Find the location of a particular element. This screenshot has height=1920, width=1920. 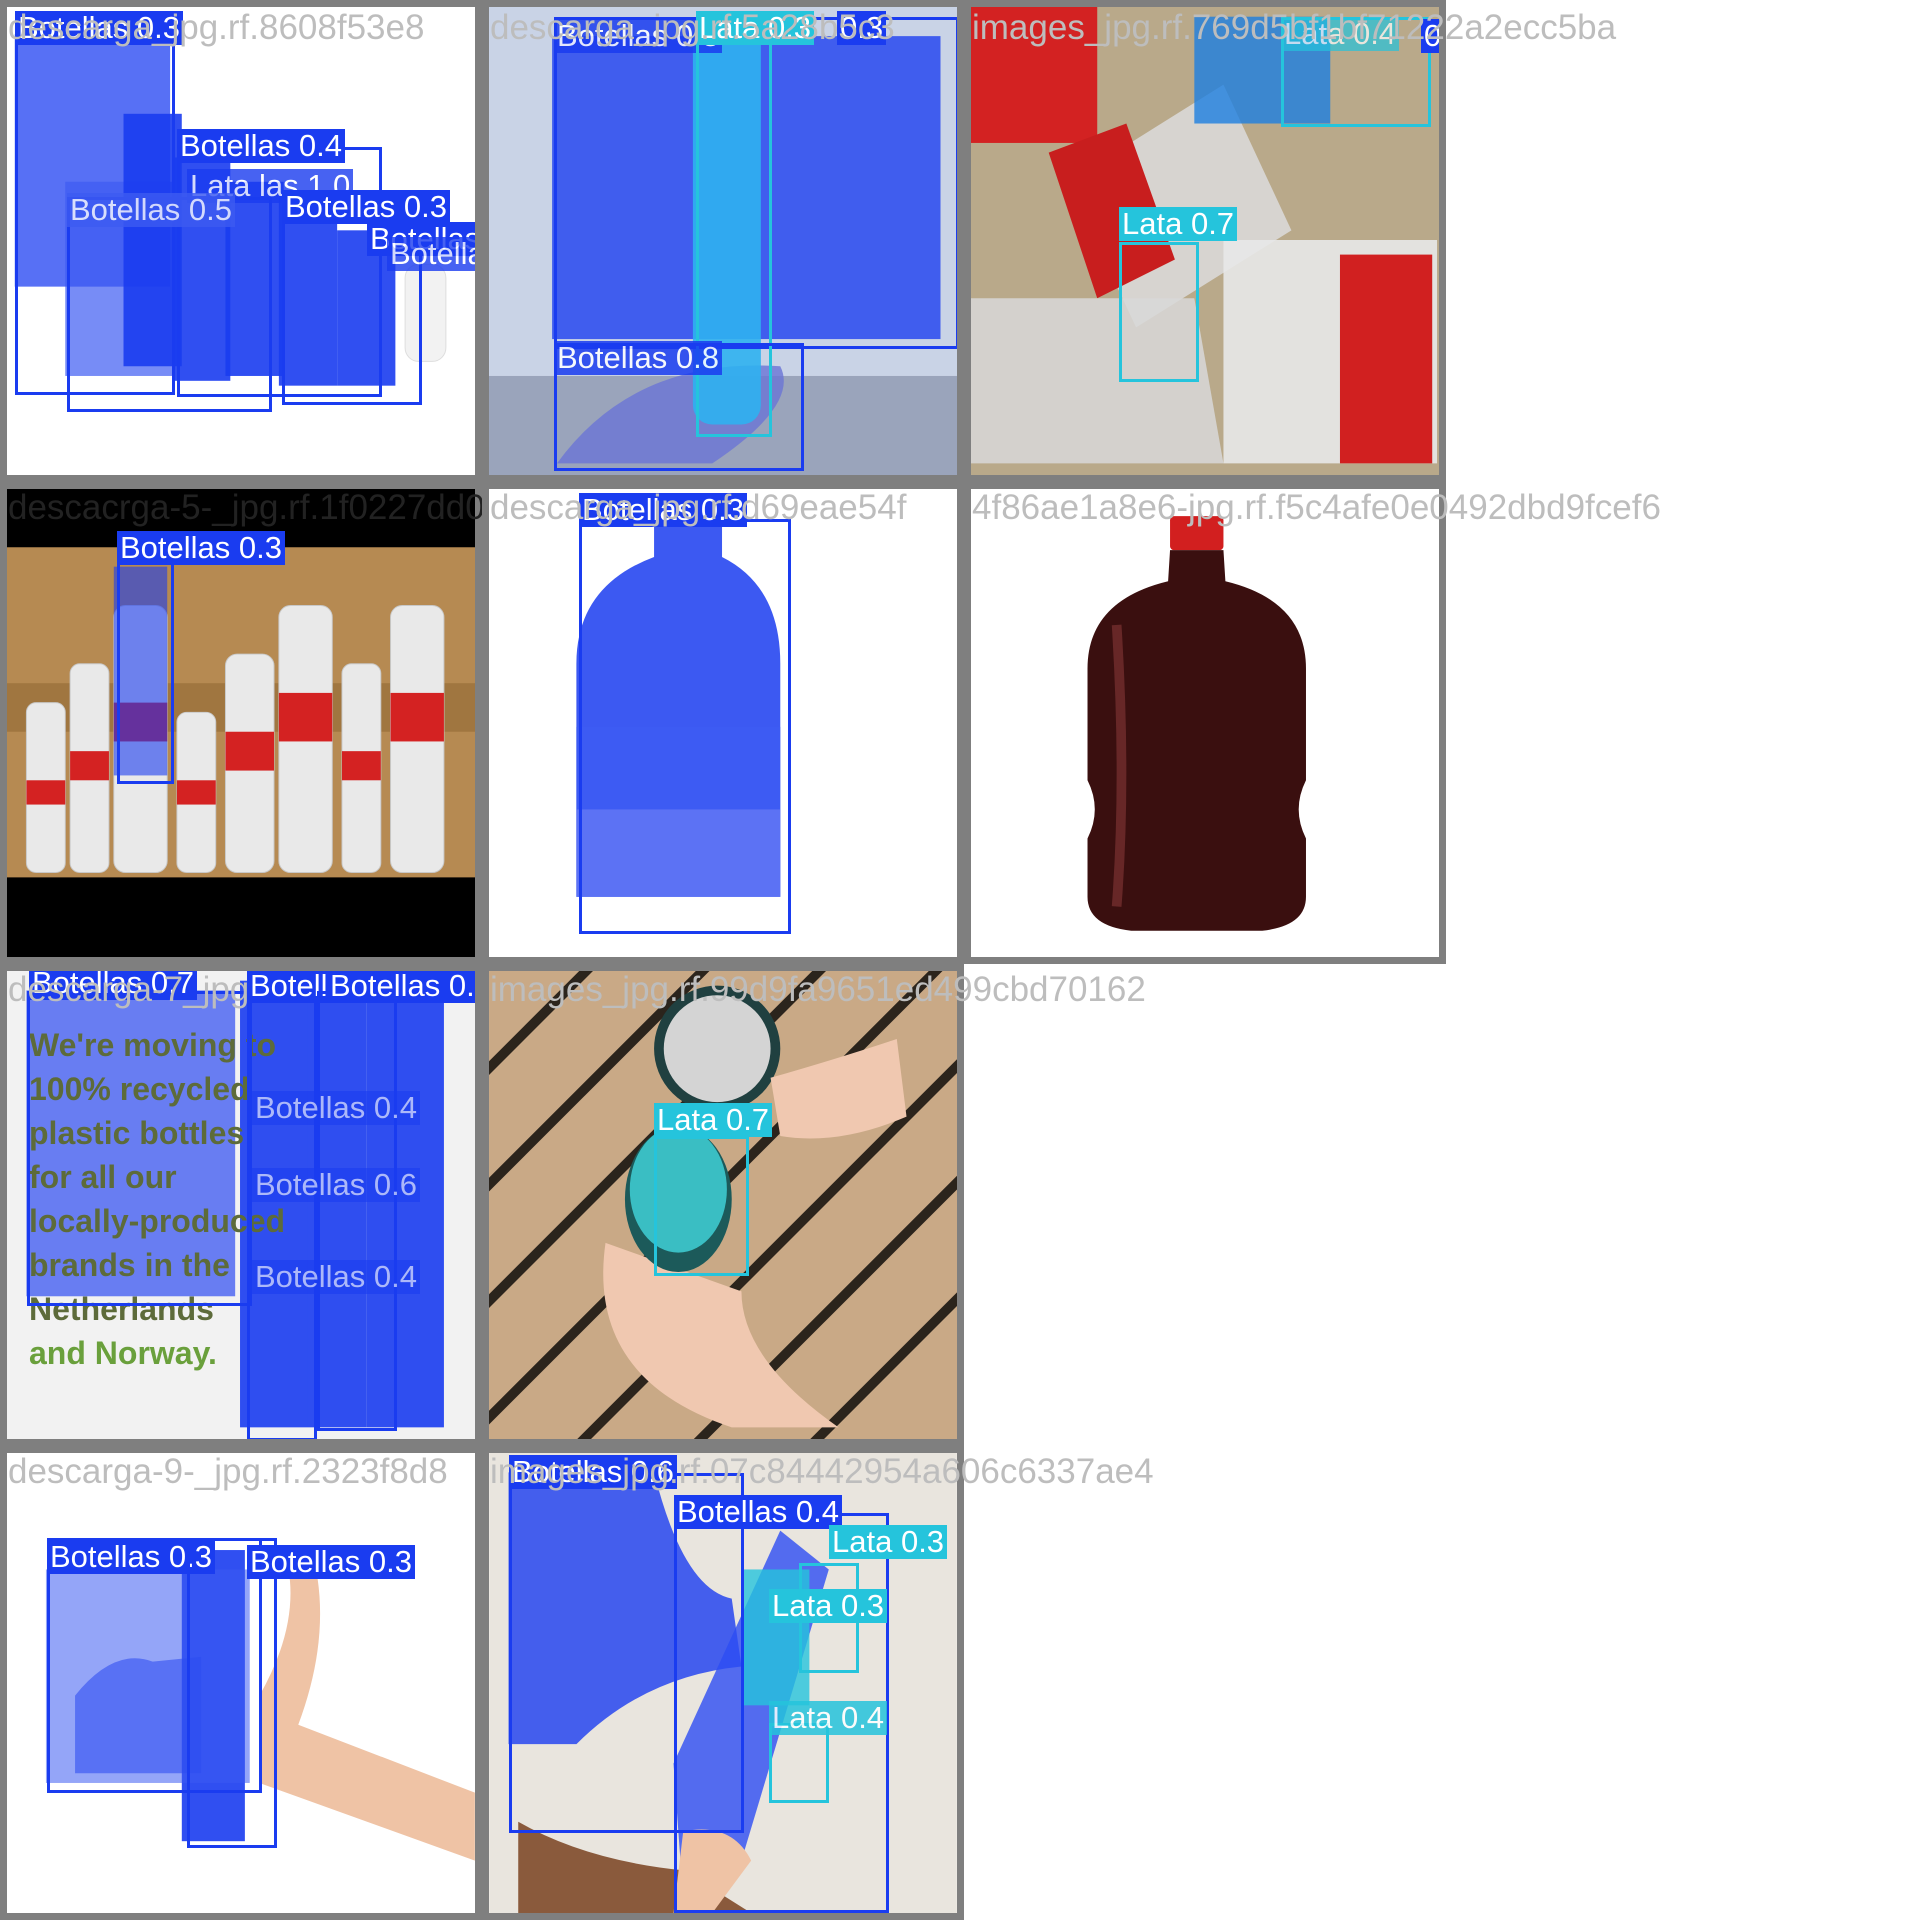

detection-label: 0.3 is located at coordinates (862, 28).